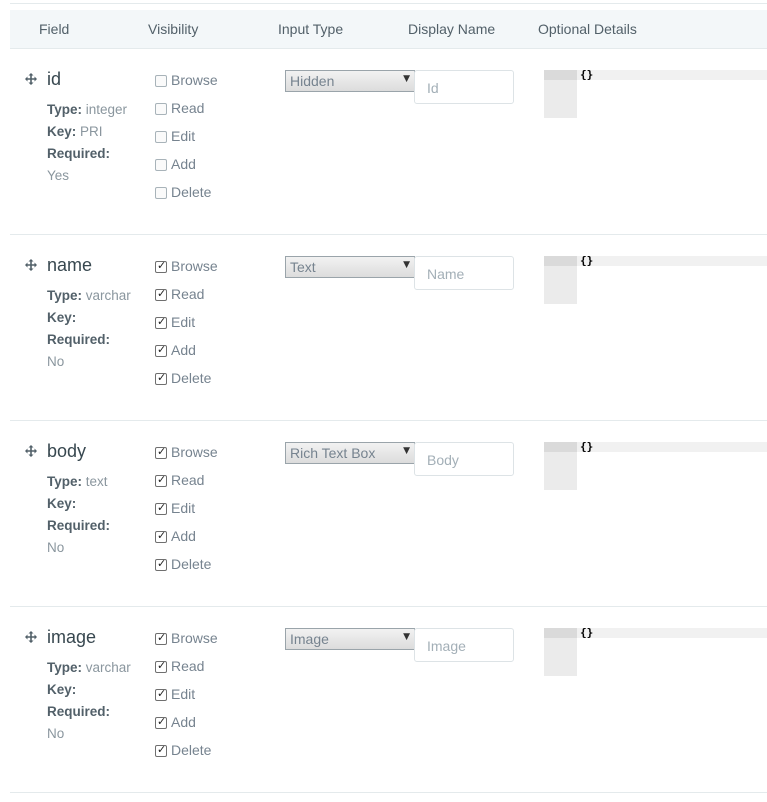 This screenshot has width=767, height=802. What do you see at coordinates (105, 109) in the screenshot?
I see `type-value: integer` at bounding box center [105, 109].